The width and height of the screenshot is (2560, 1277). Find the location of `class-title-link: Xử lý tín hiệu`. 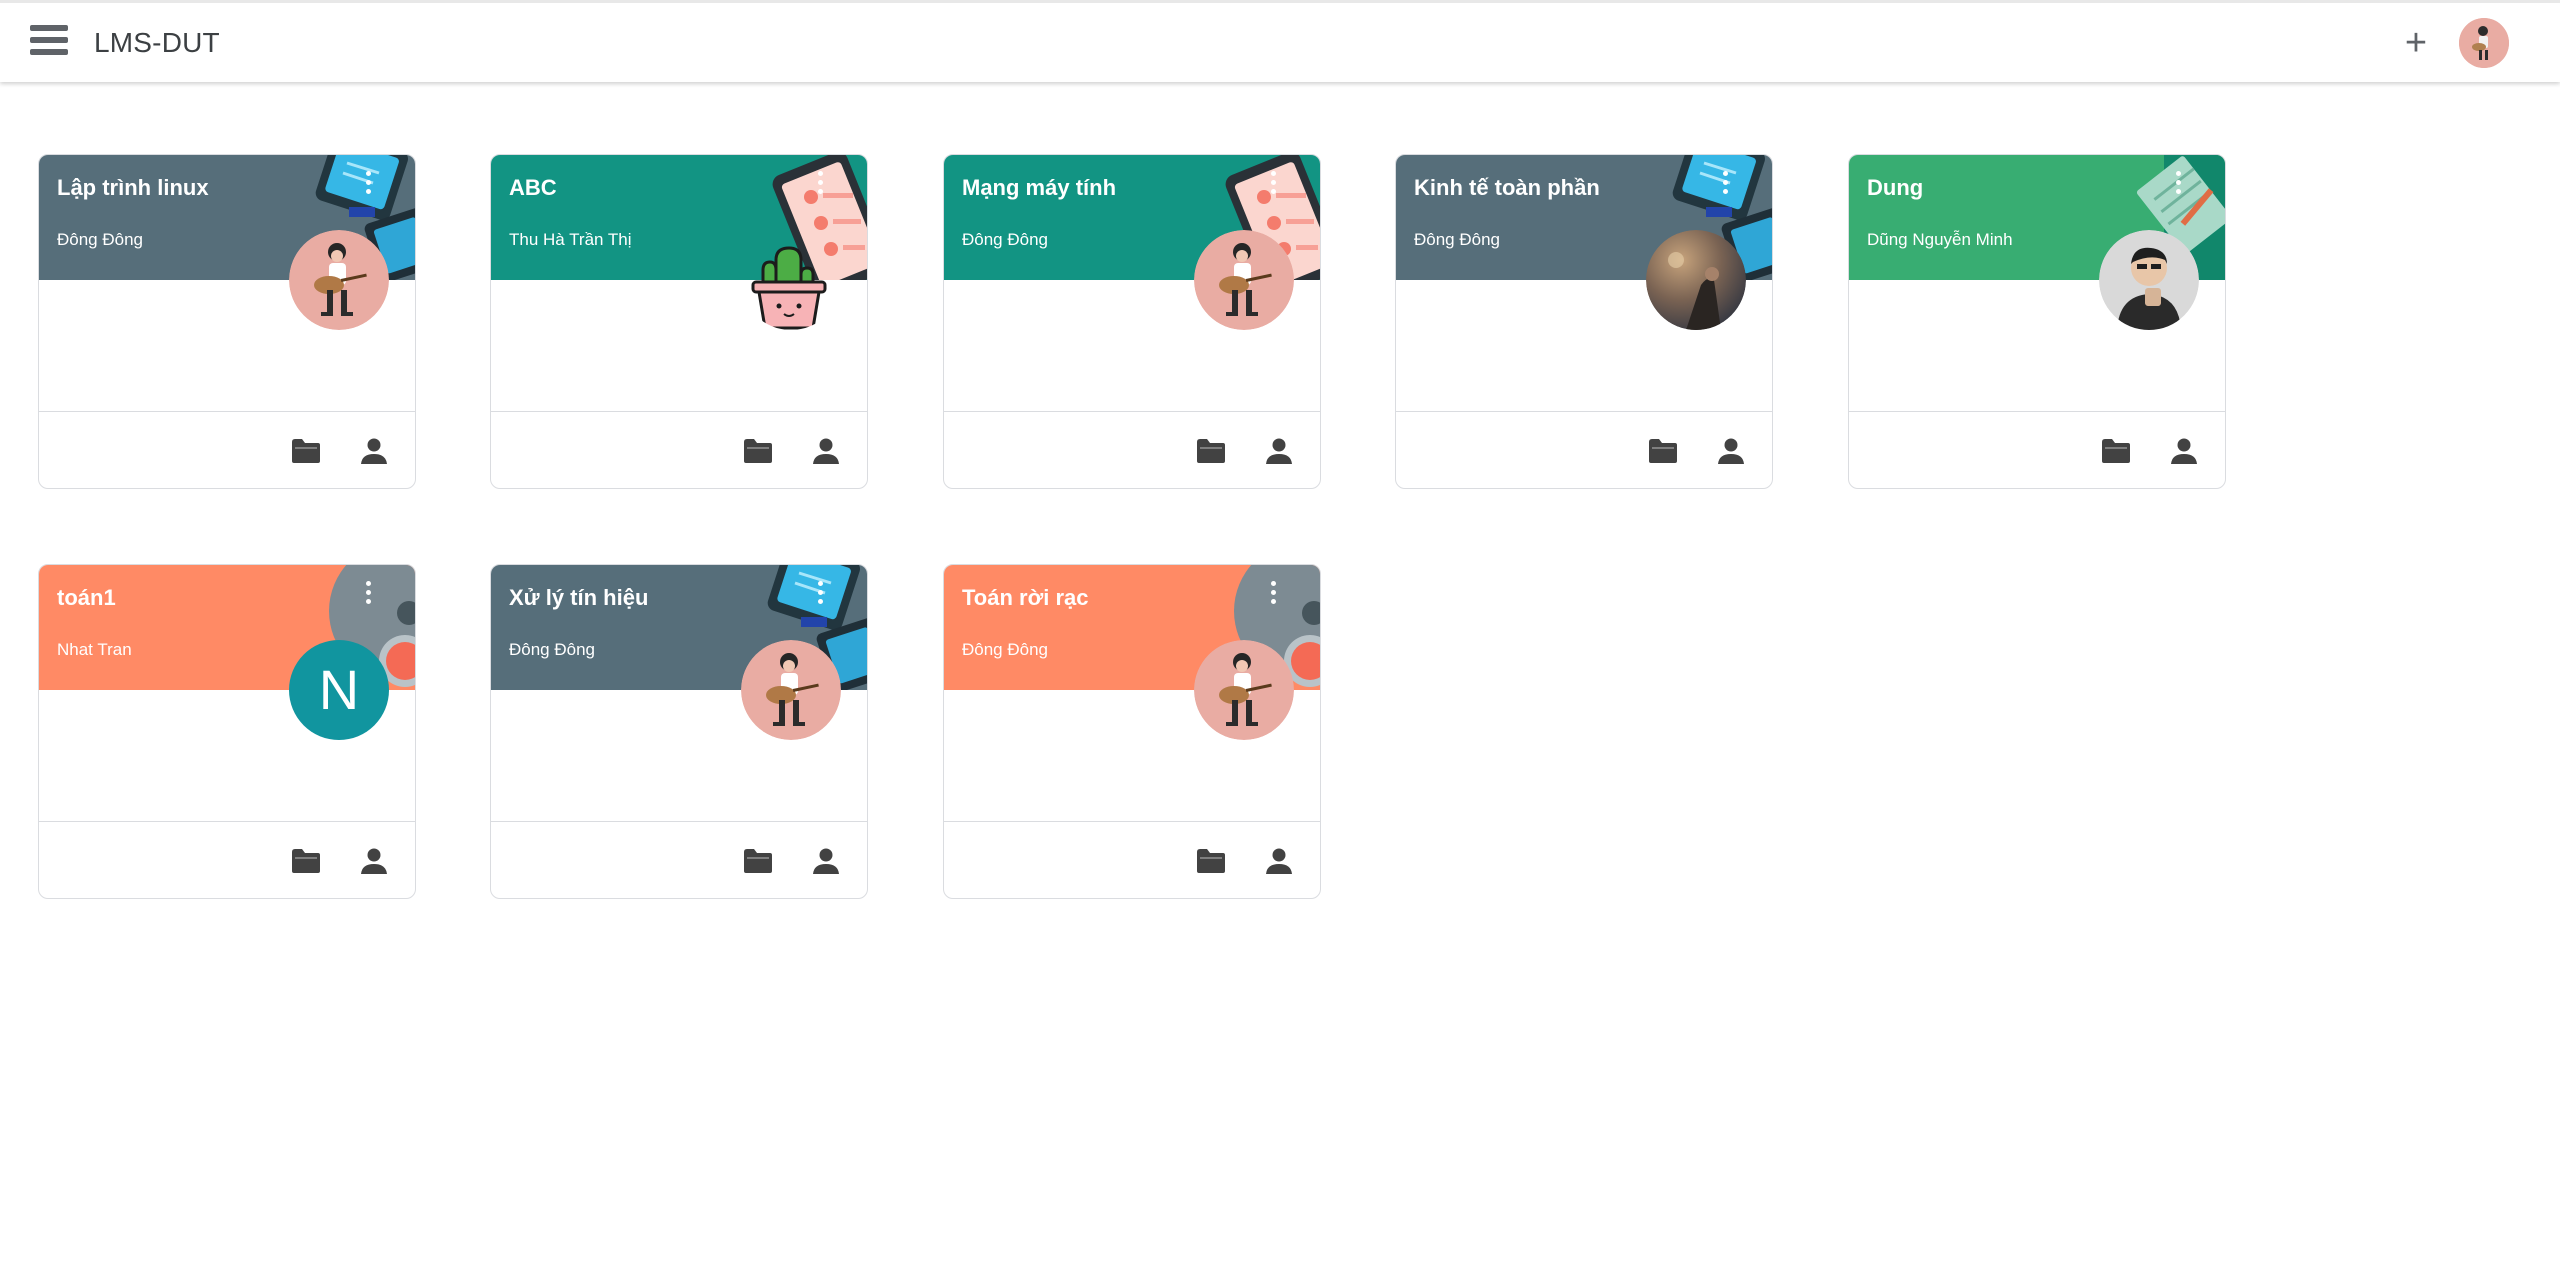

class-title-link: Xử lý tín hiệu is located at coordinates (578, 598).